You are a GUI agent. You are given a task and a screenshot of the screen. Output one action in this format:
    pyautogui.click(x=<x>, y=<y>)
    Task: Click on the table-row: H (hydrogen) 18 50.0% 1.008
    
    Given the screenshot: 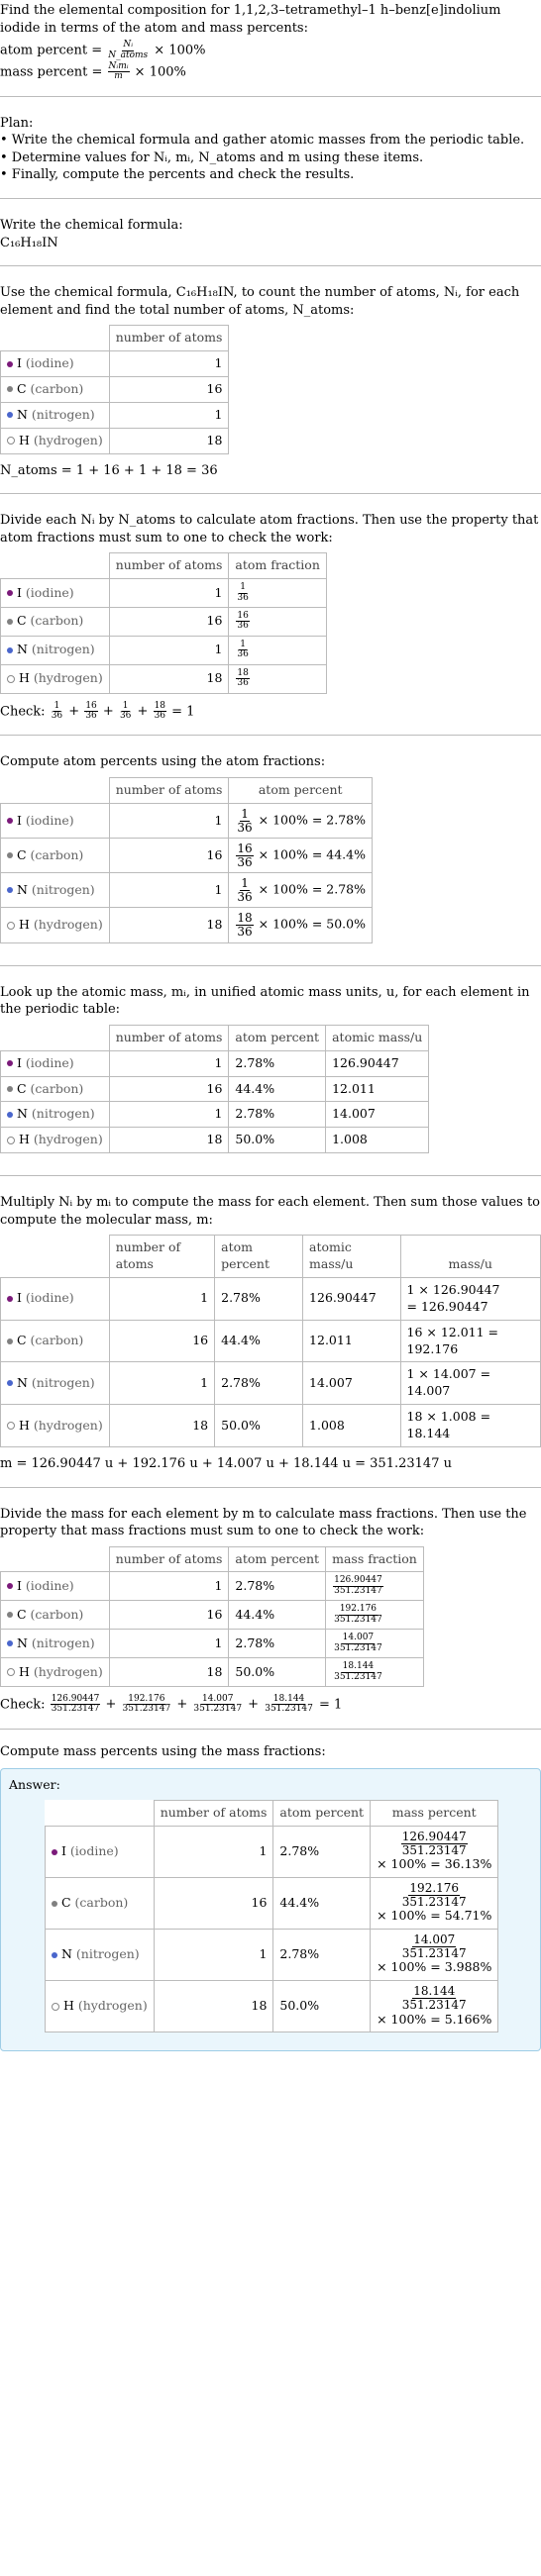 What is the action you would take?
    pyautogui.click(x=215, y=1140)
    